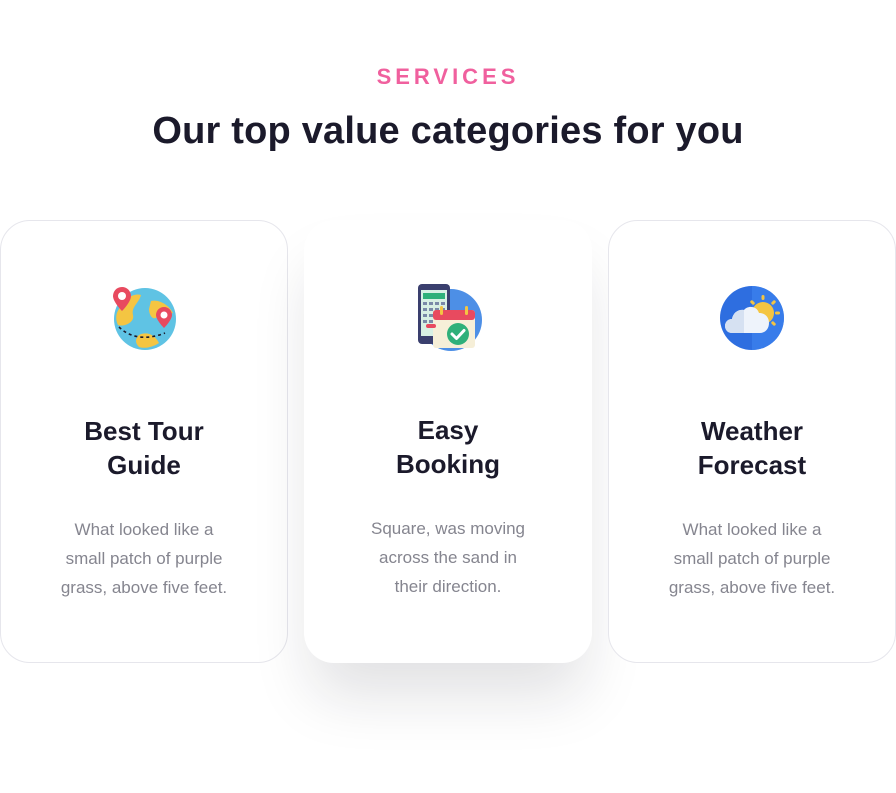  What do you see at coordinates (752, 318) in the screenshot?
I see `cloud-sun-icon` at bounding box center [752, 318].